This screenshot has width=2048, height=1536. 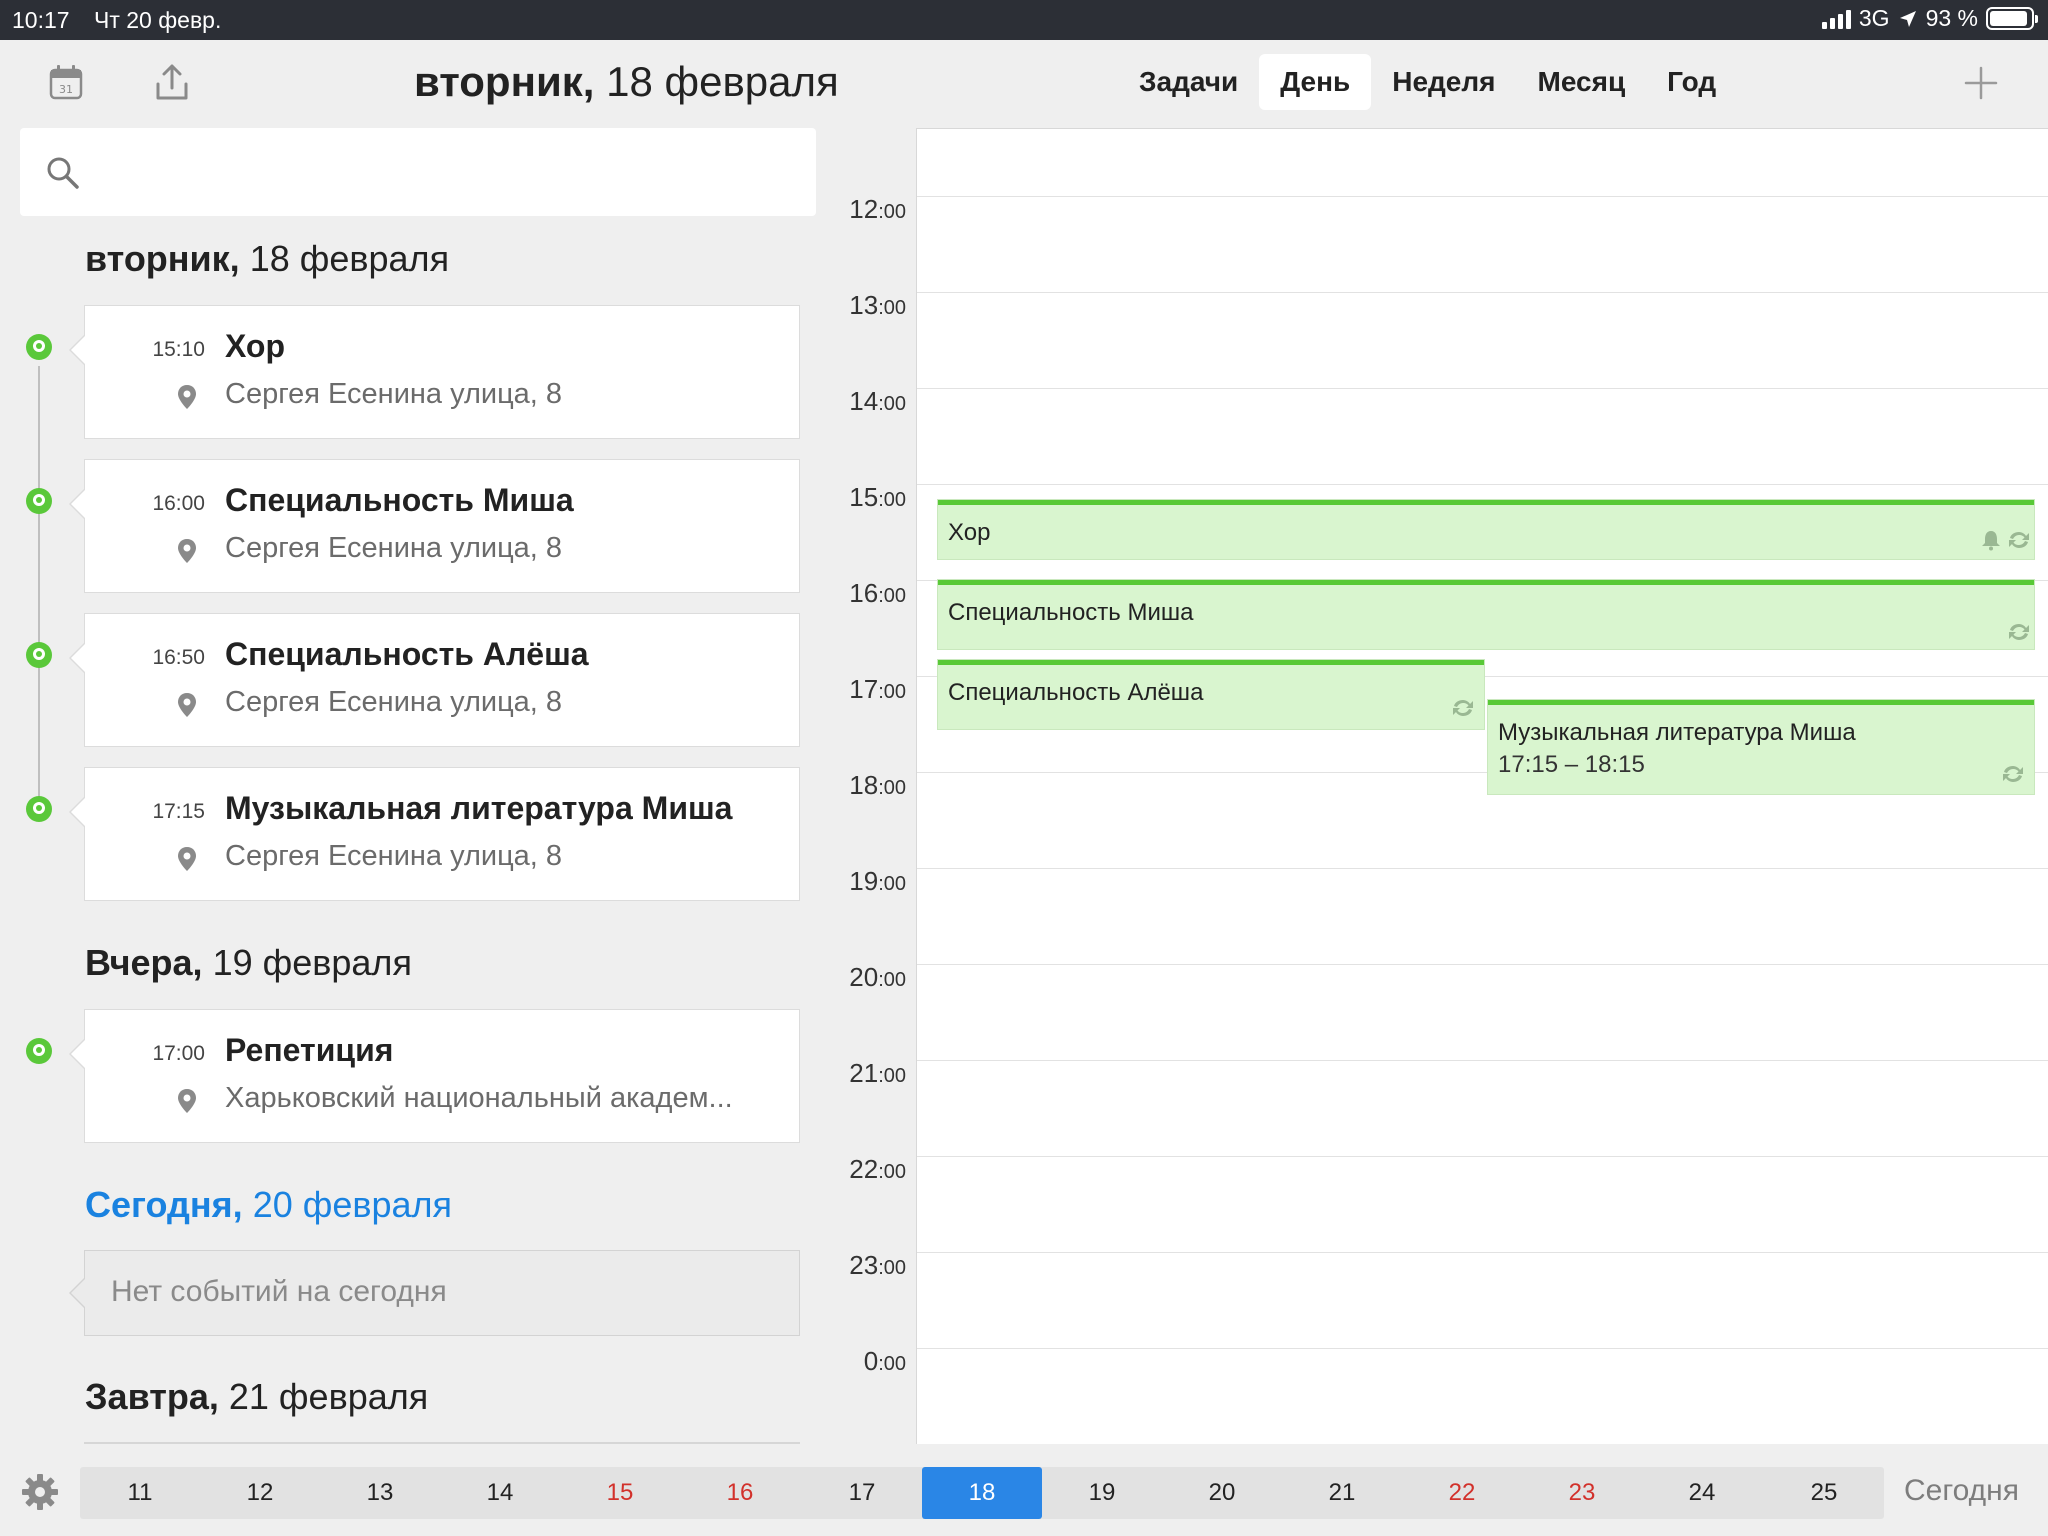 I want to click on date-strip-day: 11, so click(x=140, y=1493).